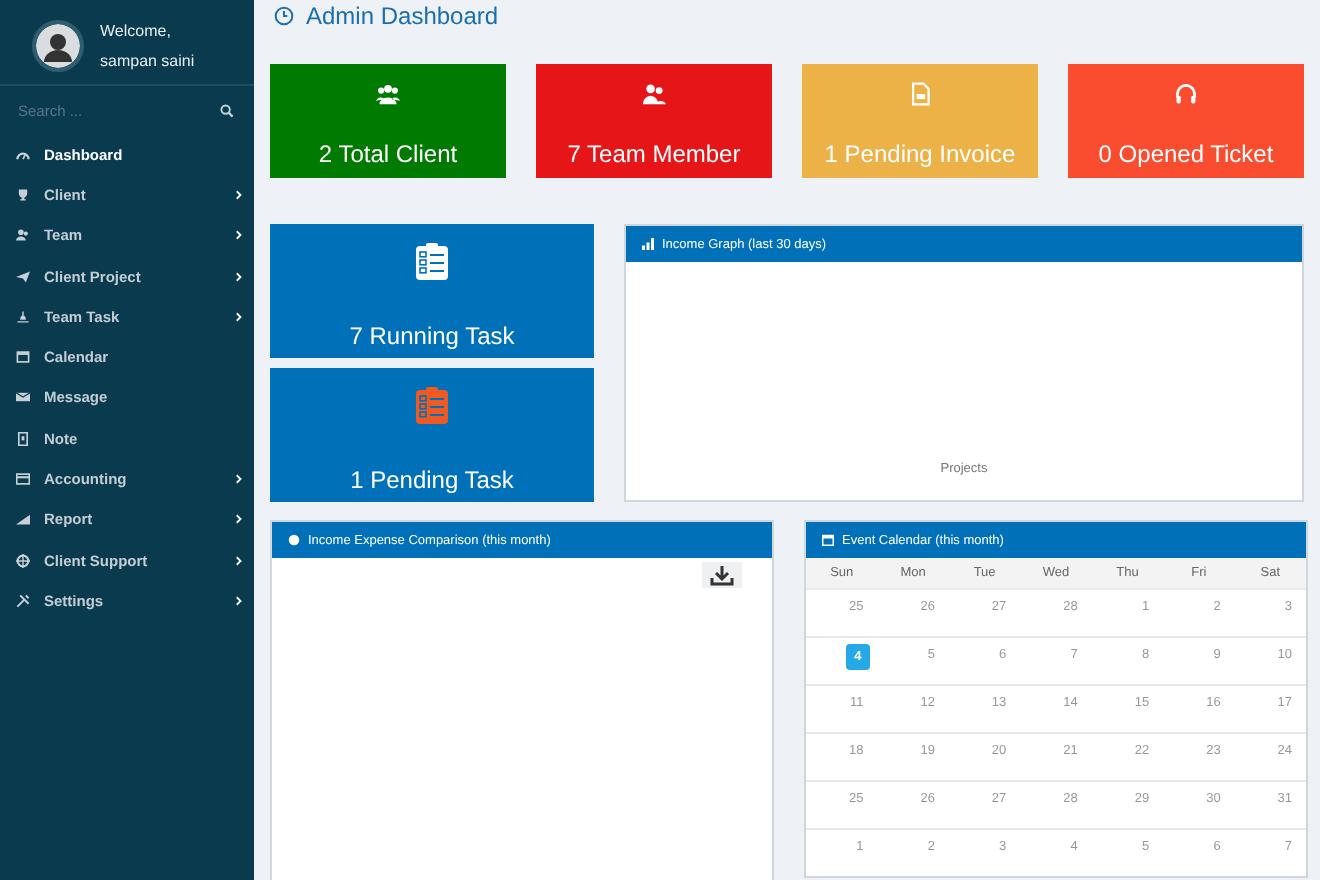 Image resolution: width=1320 pixels, height=880 pixels. Describe the element at coordinates (23, 479) in the screenshot. I see `card-icon` at that location.